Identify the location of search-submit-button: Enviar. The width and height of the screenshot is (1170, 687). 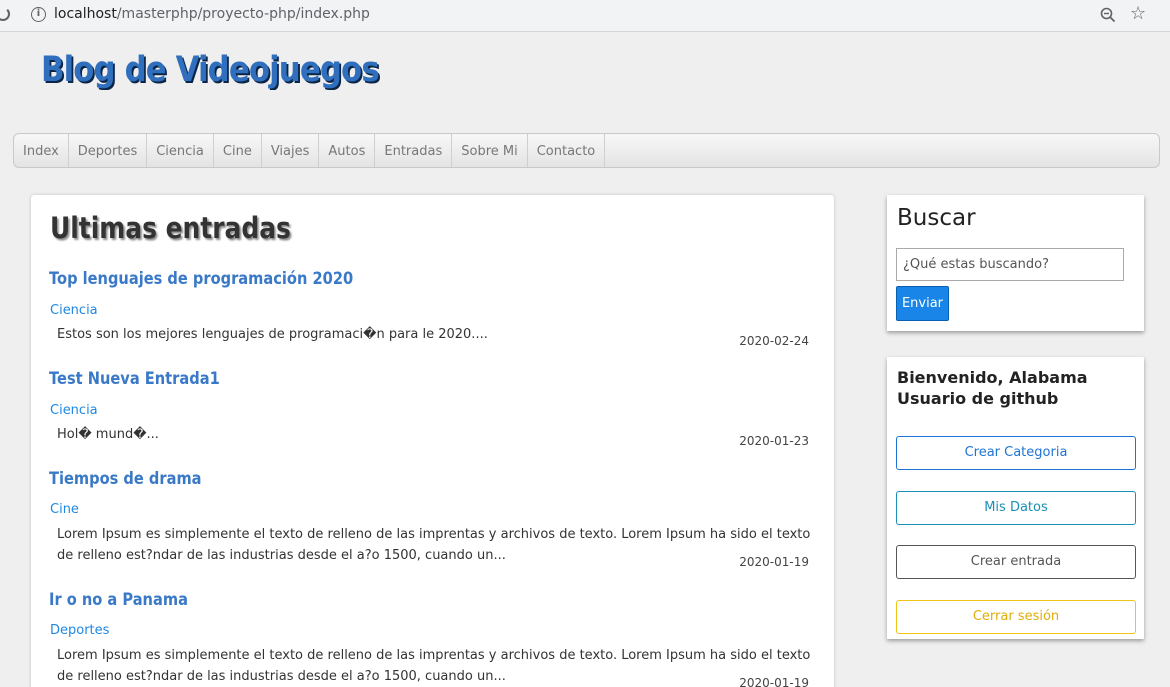
(922, 303).